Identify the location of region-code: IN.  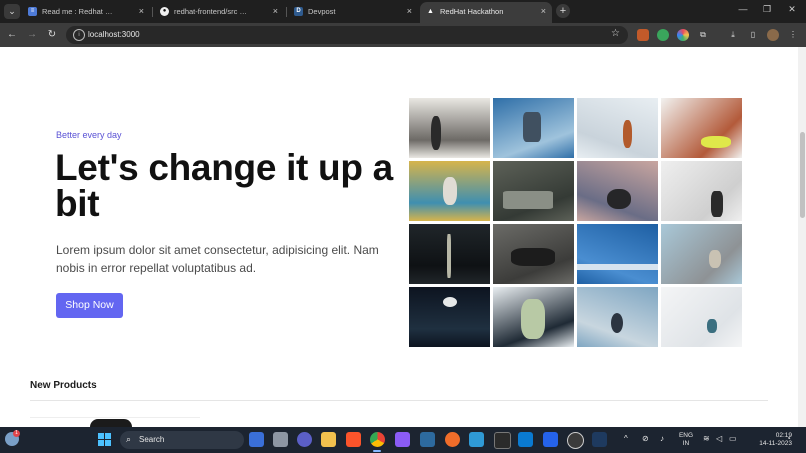
(686, 443).